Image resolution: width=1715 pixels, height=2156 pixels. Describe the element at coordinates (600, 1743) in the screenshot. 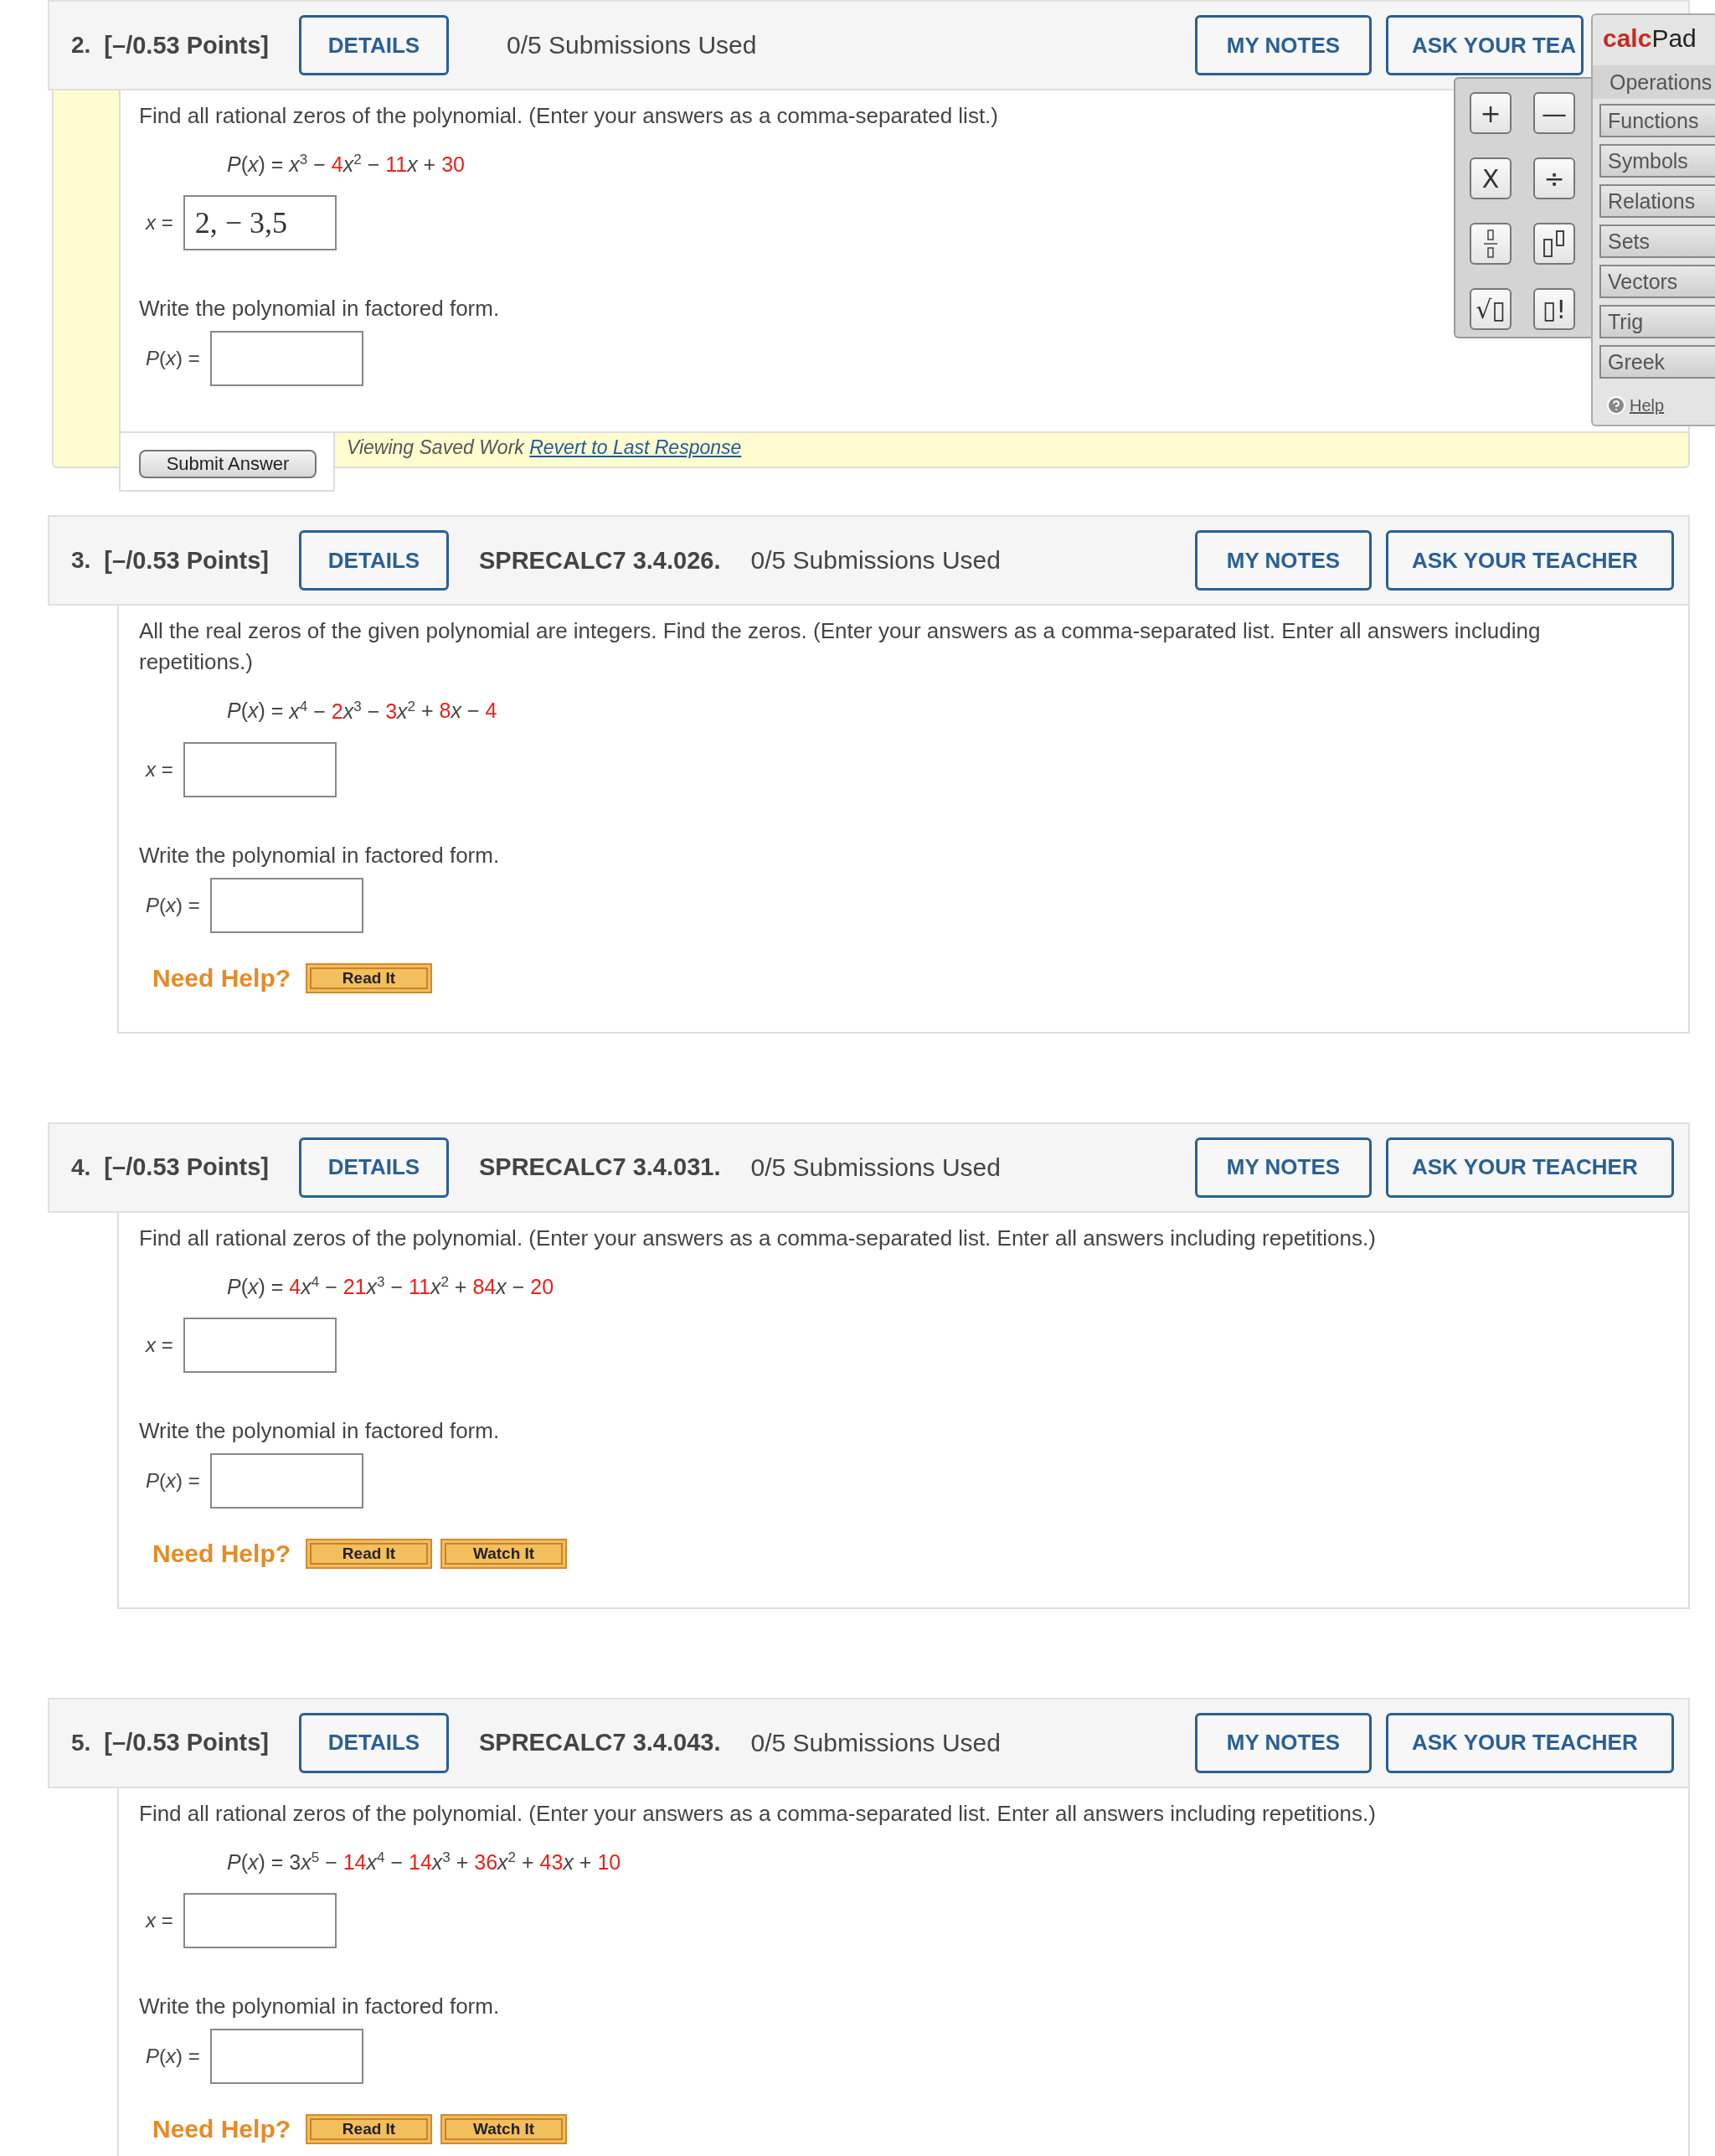

I see `problem-code: SPRECALC7 3.4.043.` at that location.